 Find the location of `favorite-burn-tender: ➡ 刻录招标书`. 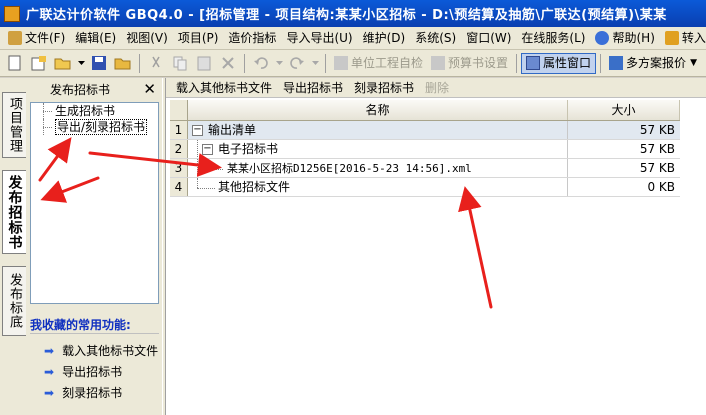

favorite-burn-tender: ➡ 刻录招标书 is located at coordinates (83, 392).